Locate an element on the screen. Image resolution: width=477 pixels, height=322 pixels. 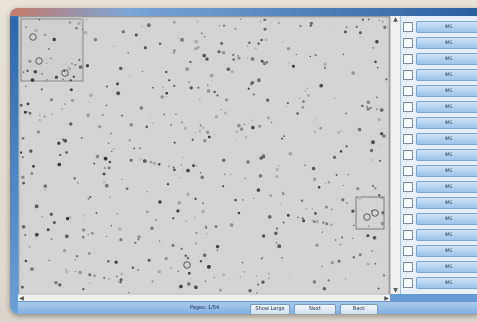
scroll-down-icon: ▼ is located at coordinates (395, 290).